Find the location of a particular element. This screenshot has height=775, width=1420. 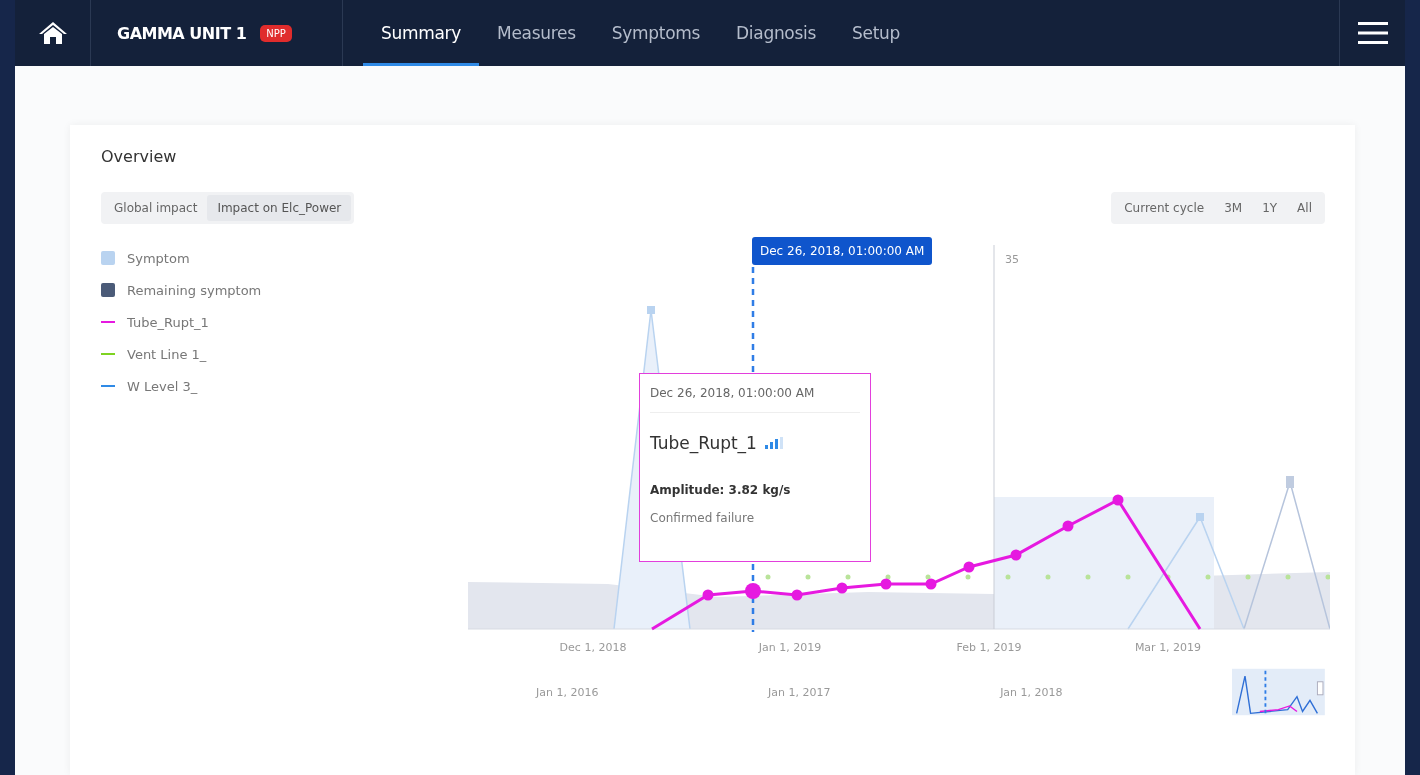

legend-label: Remaining symptom is located at coordinates (194, 290).